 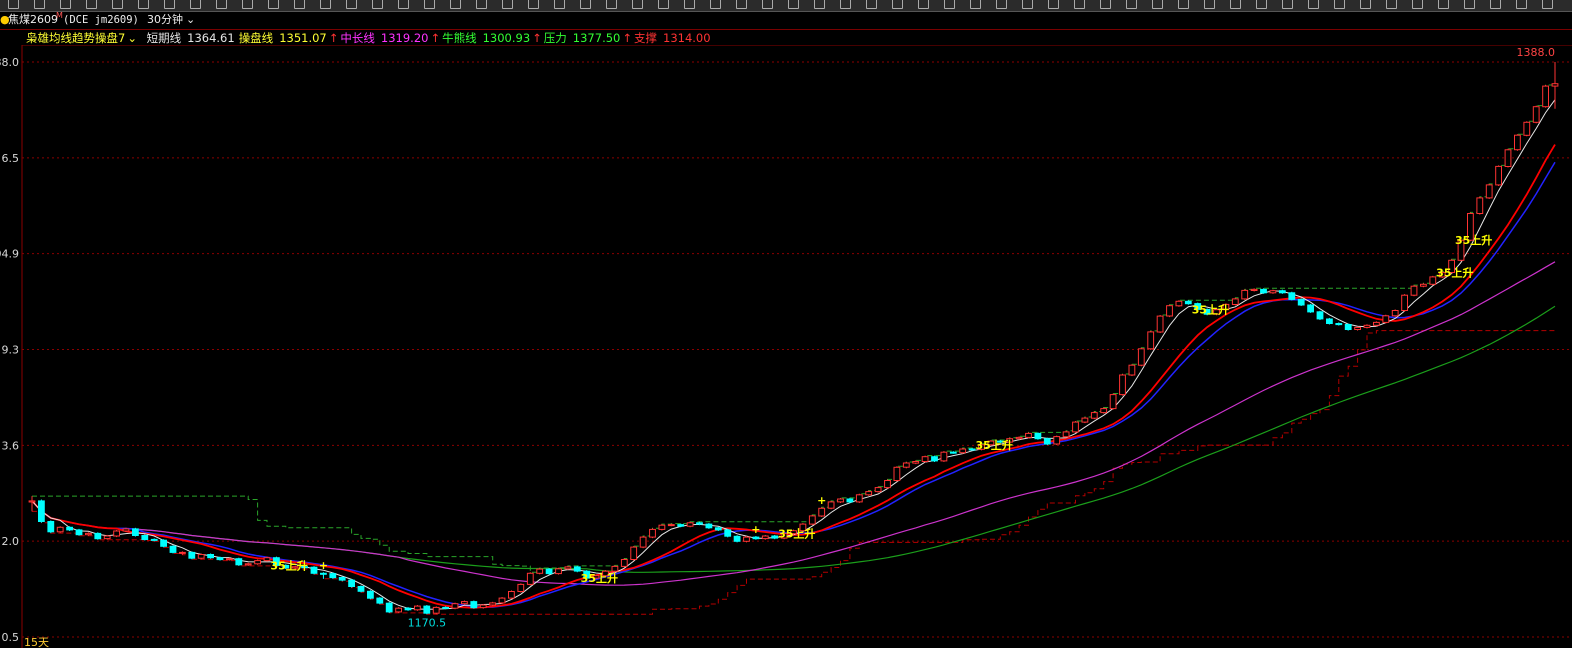 I want to click on trend-arrow-icon: ↑, so click(x=333, y=38).